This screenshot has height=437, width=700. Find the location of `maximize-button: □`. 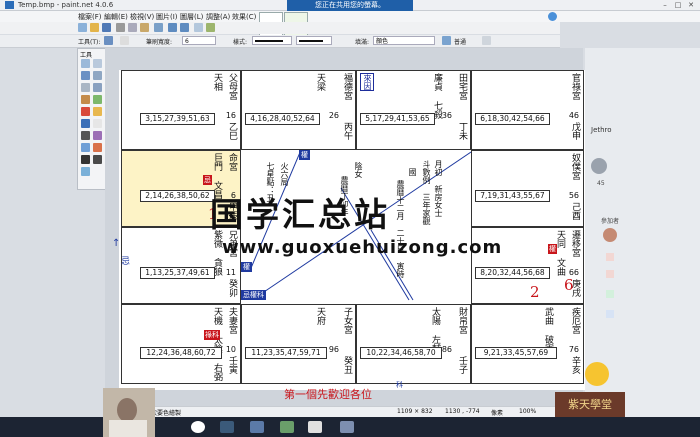

maximize-button: □ is located at coordinates (678, 5).